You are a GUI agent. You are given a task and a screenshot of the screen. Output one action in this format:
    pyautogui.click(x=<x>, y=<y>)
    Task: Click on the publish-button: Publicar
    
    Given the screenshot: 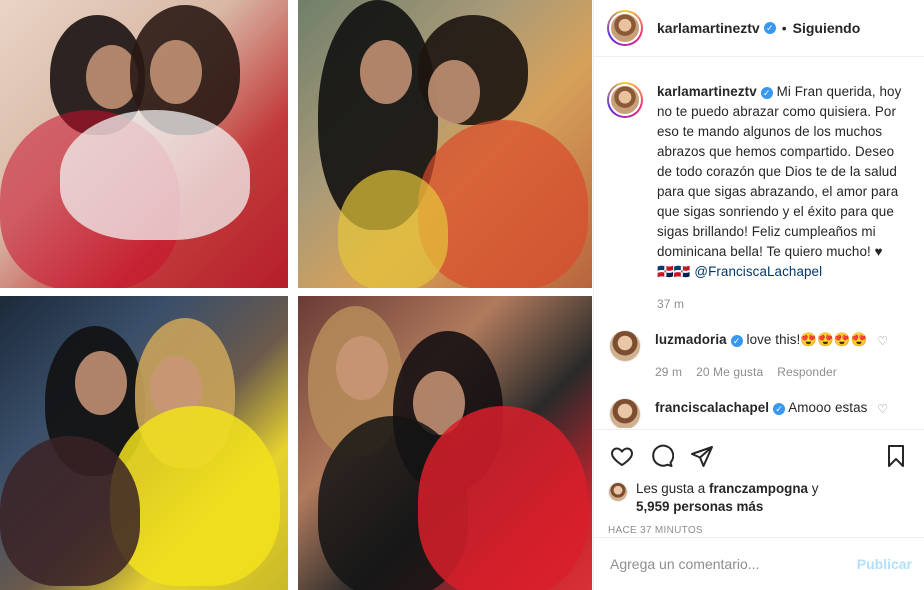 What is the action you would take?
    pyautogui.click(x=884, y=564)
    